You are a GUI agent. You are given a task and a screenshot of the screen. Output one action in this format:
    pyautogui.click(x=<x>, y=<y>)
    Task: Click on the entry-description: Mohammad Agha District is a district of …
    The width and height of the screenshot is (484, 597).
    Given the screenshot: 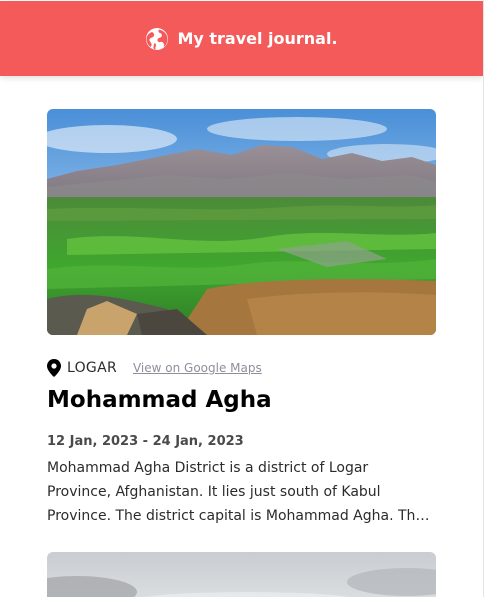 What is the action you would take?
    pyautogui.click(x=236, y=492)
    